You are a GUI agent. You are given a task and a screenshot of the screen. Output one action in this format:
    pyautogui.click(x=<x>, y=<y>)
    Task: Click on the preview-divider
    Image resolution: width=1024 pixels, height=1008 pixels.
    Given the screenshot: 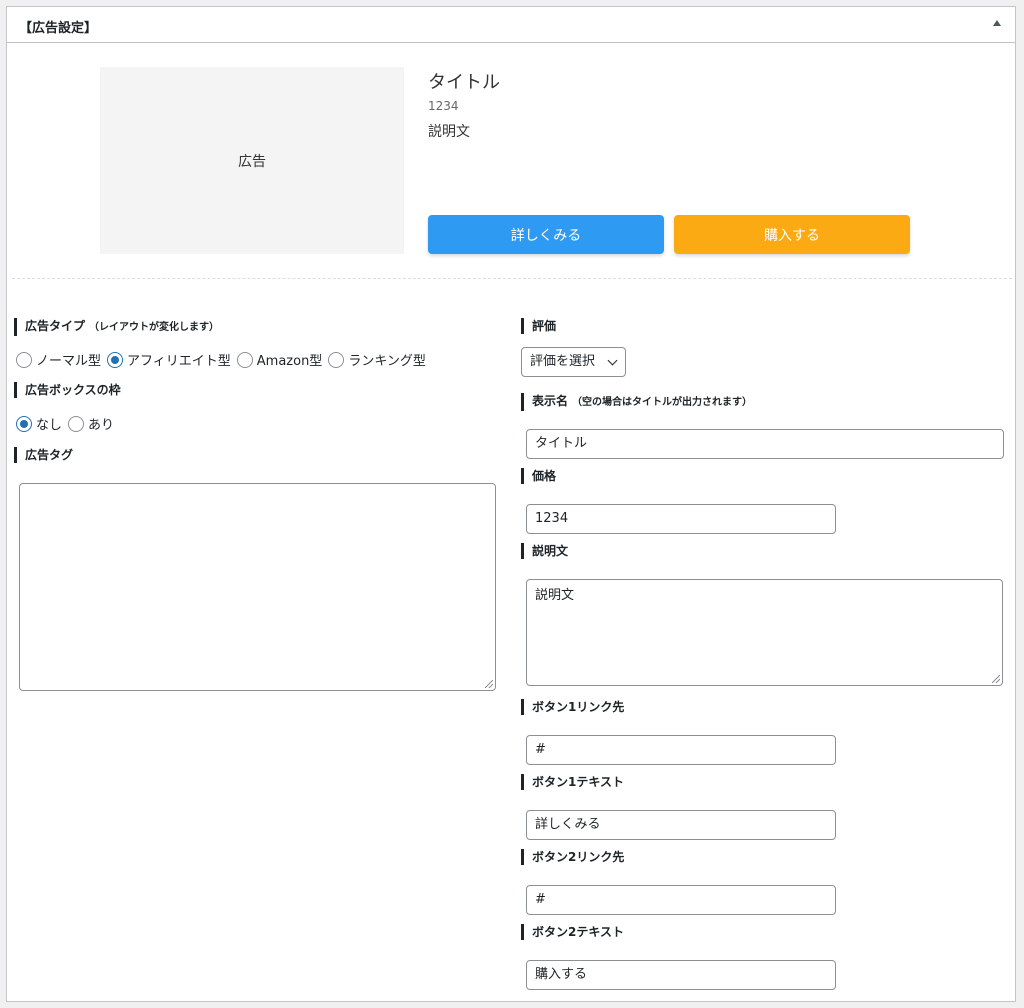 What is the action you would take?
    pyautogui.click(x=512, y=278)
    